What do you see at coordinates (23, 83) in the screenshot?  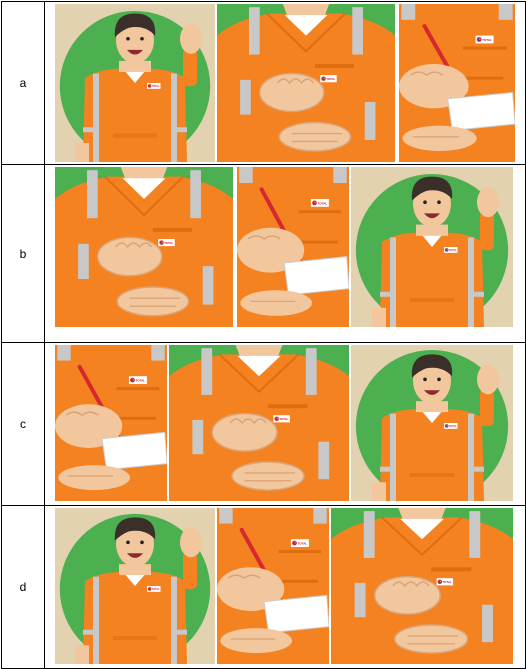 I see `option-label: a` at bounding box center [23, 83].